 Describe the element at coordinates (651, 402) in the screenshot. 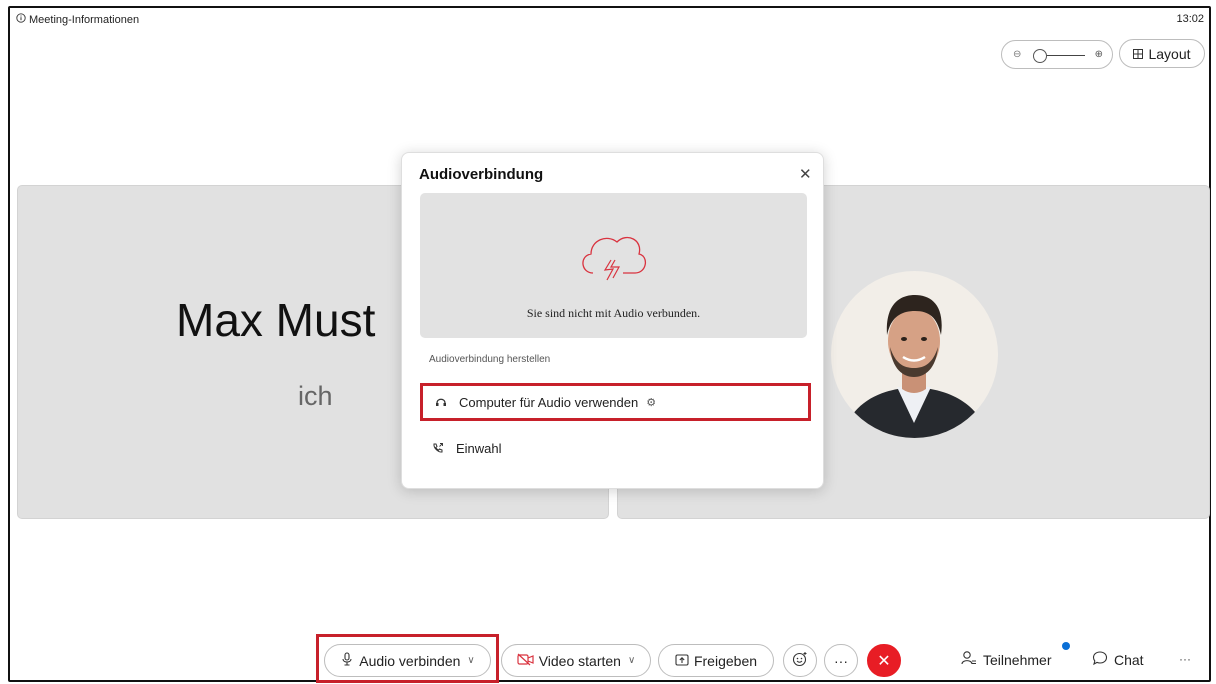

I see `gear-icon: ⚙` at that location.